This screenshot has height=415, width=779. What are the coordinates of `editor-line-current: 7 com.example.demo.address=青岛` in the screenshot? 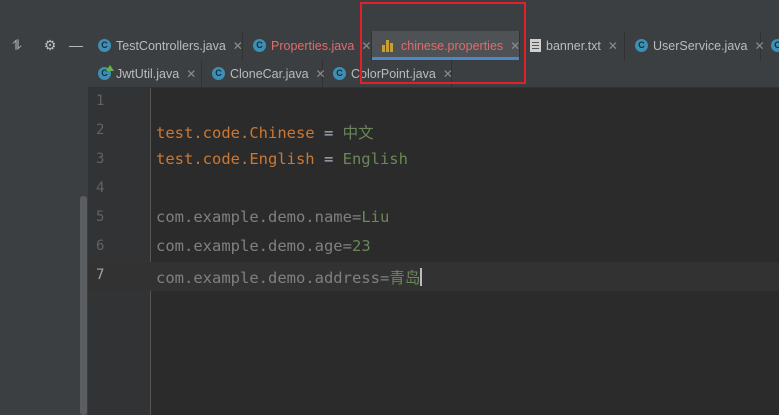 It's located at (433, 276).